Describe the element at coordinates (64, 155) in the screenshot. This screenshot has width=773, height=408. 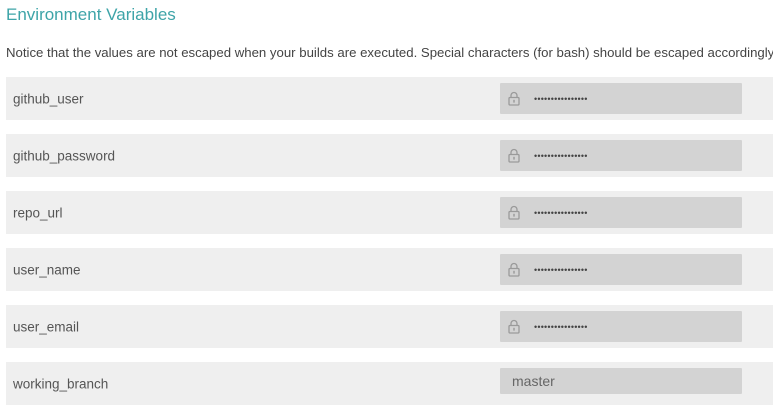
I see `env-var-name: github_password` at that location.